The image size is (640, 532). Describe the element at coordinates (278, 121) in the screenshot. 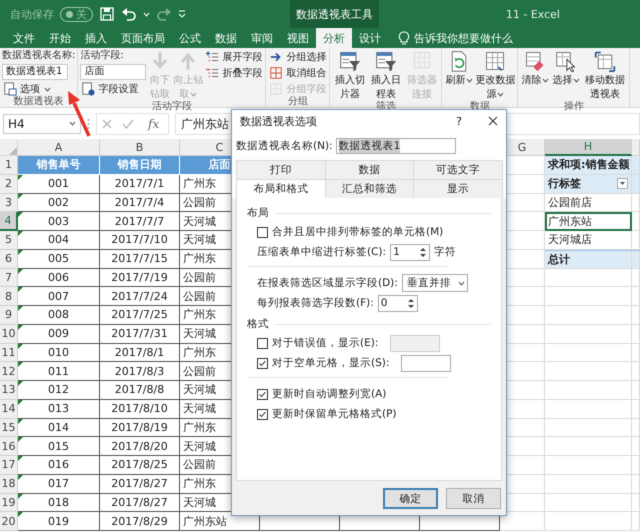

I see `dialog-title: 数据透视表选项` at that location.